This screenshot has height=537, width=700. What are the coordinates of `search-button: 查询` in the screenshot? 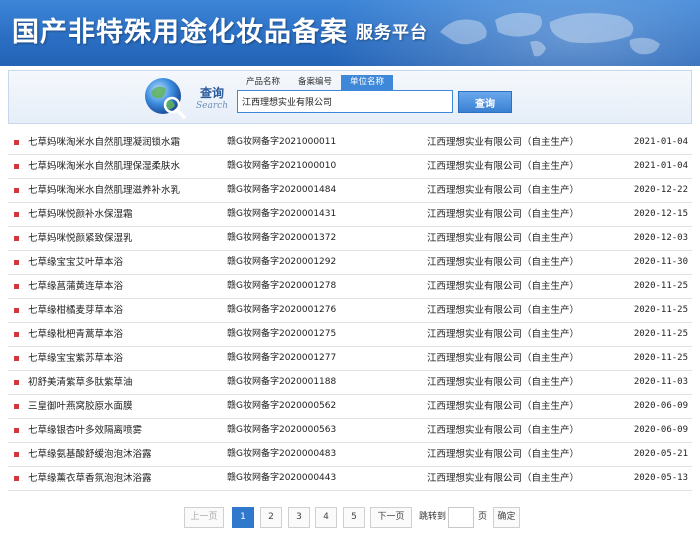 It's located at (485, 102).